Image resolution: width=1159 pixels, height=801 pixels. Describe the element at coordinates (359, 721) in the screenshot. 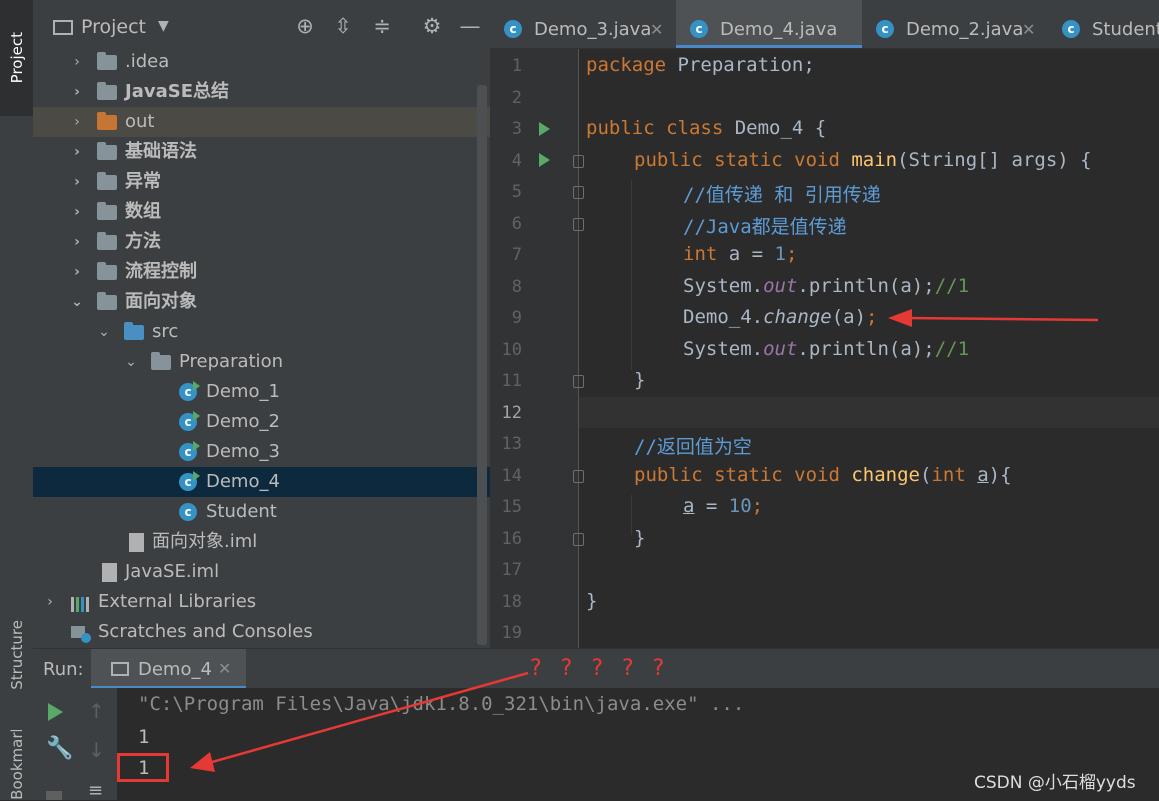

I see `arrow-to-console-output` at that location.